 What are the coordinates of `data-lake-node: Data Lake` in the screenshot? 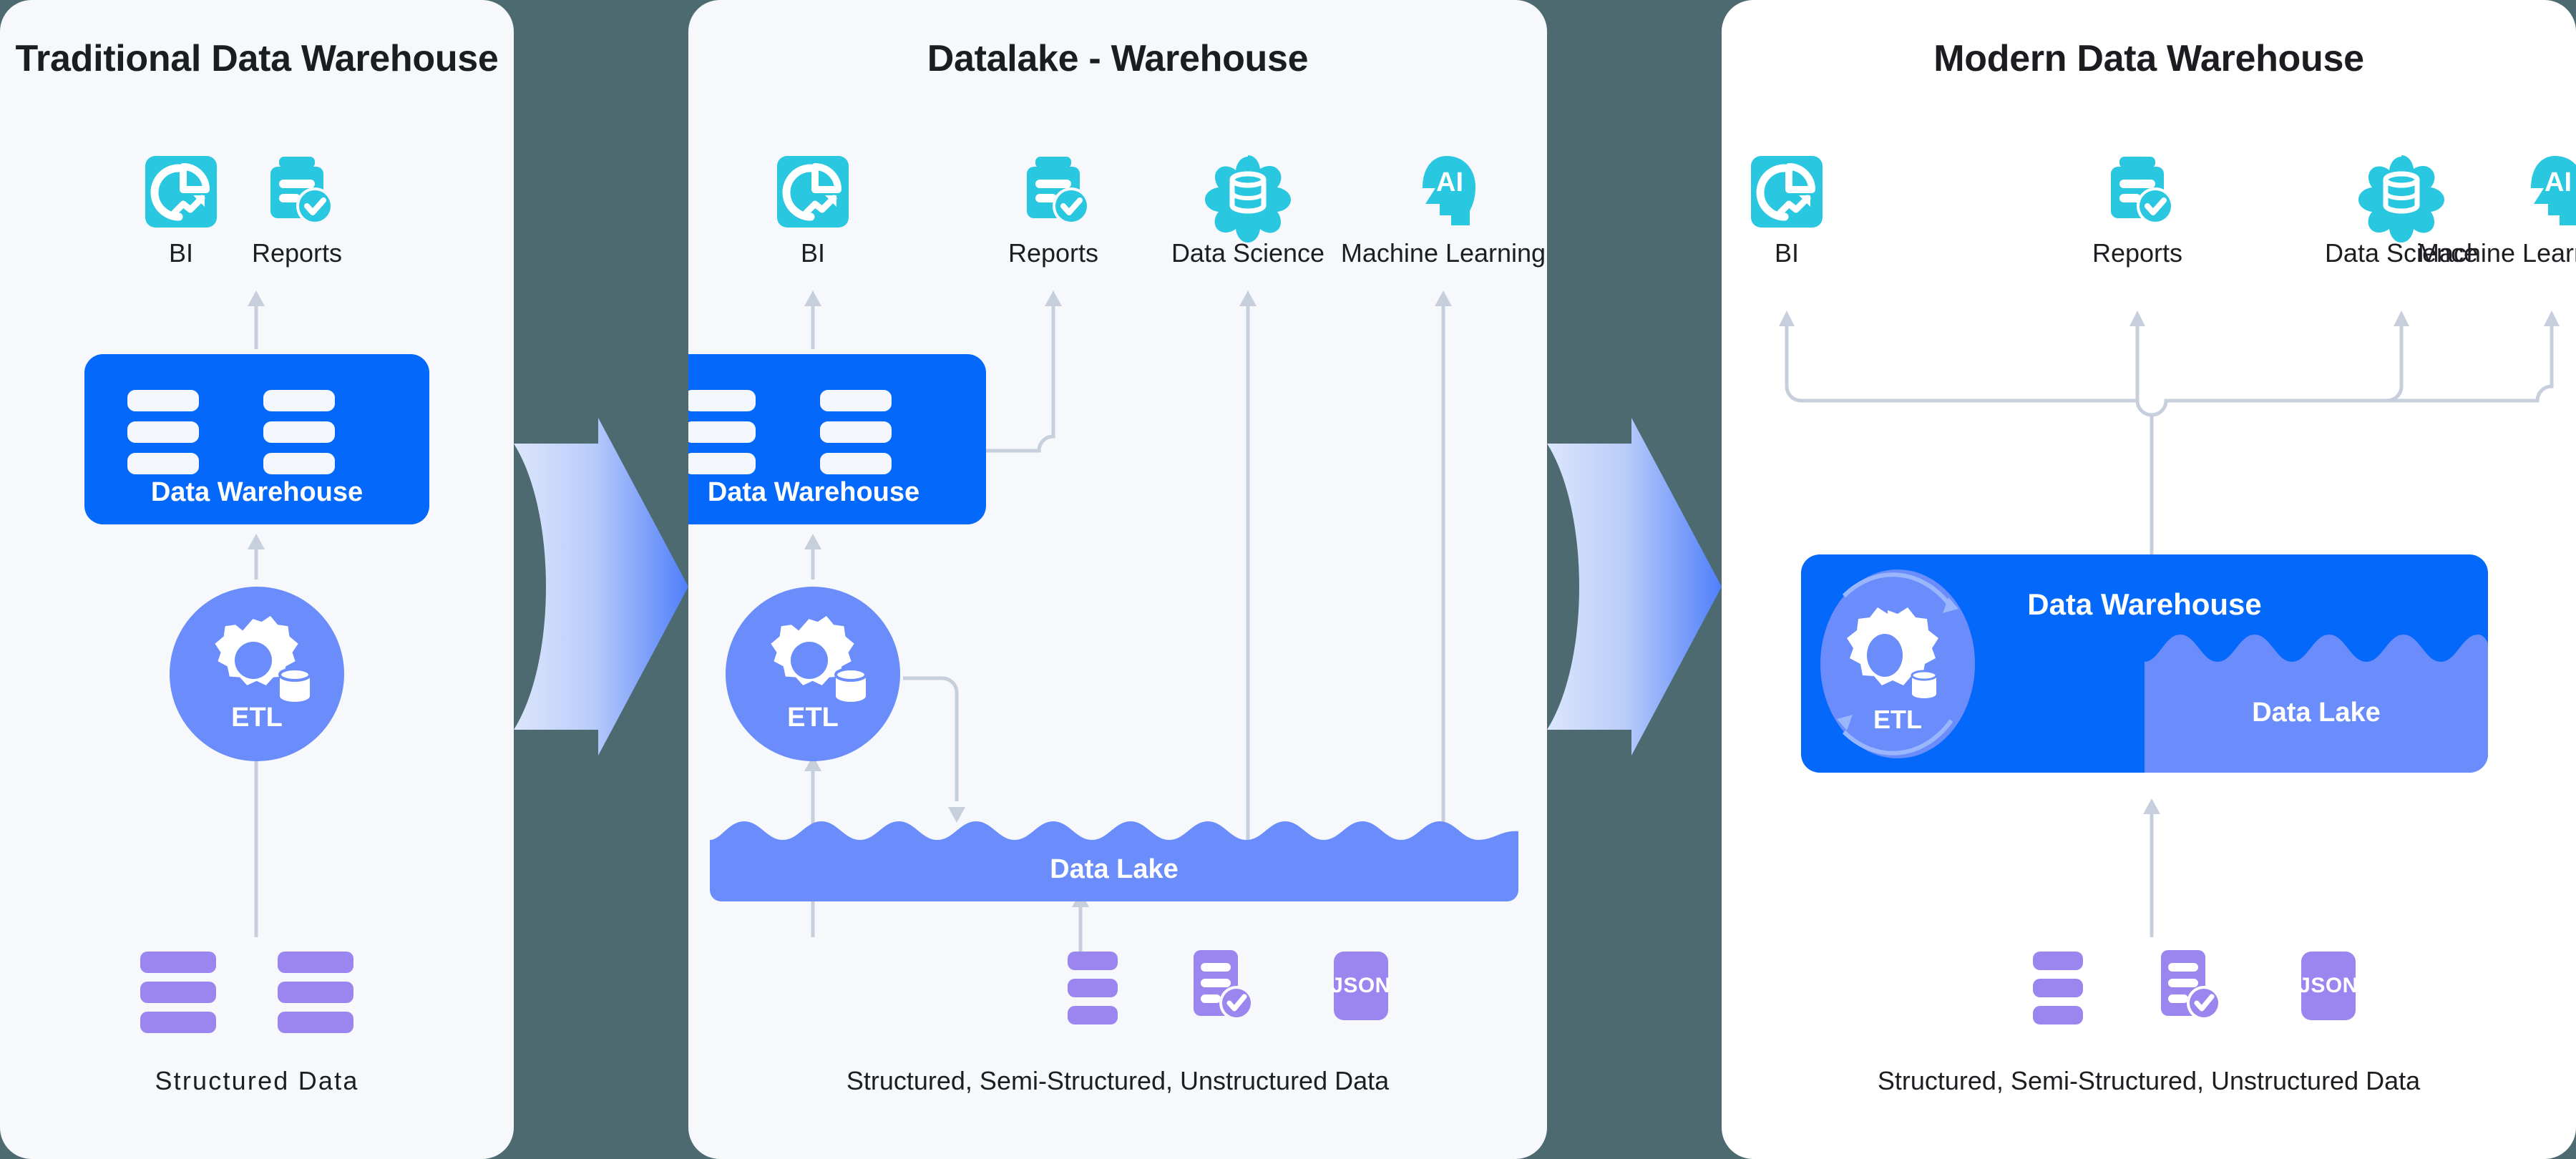 It's located at (1114, 858).